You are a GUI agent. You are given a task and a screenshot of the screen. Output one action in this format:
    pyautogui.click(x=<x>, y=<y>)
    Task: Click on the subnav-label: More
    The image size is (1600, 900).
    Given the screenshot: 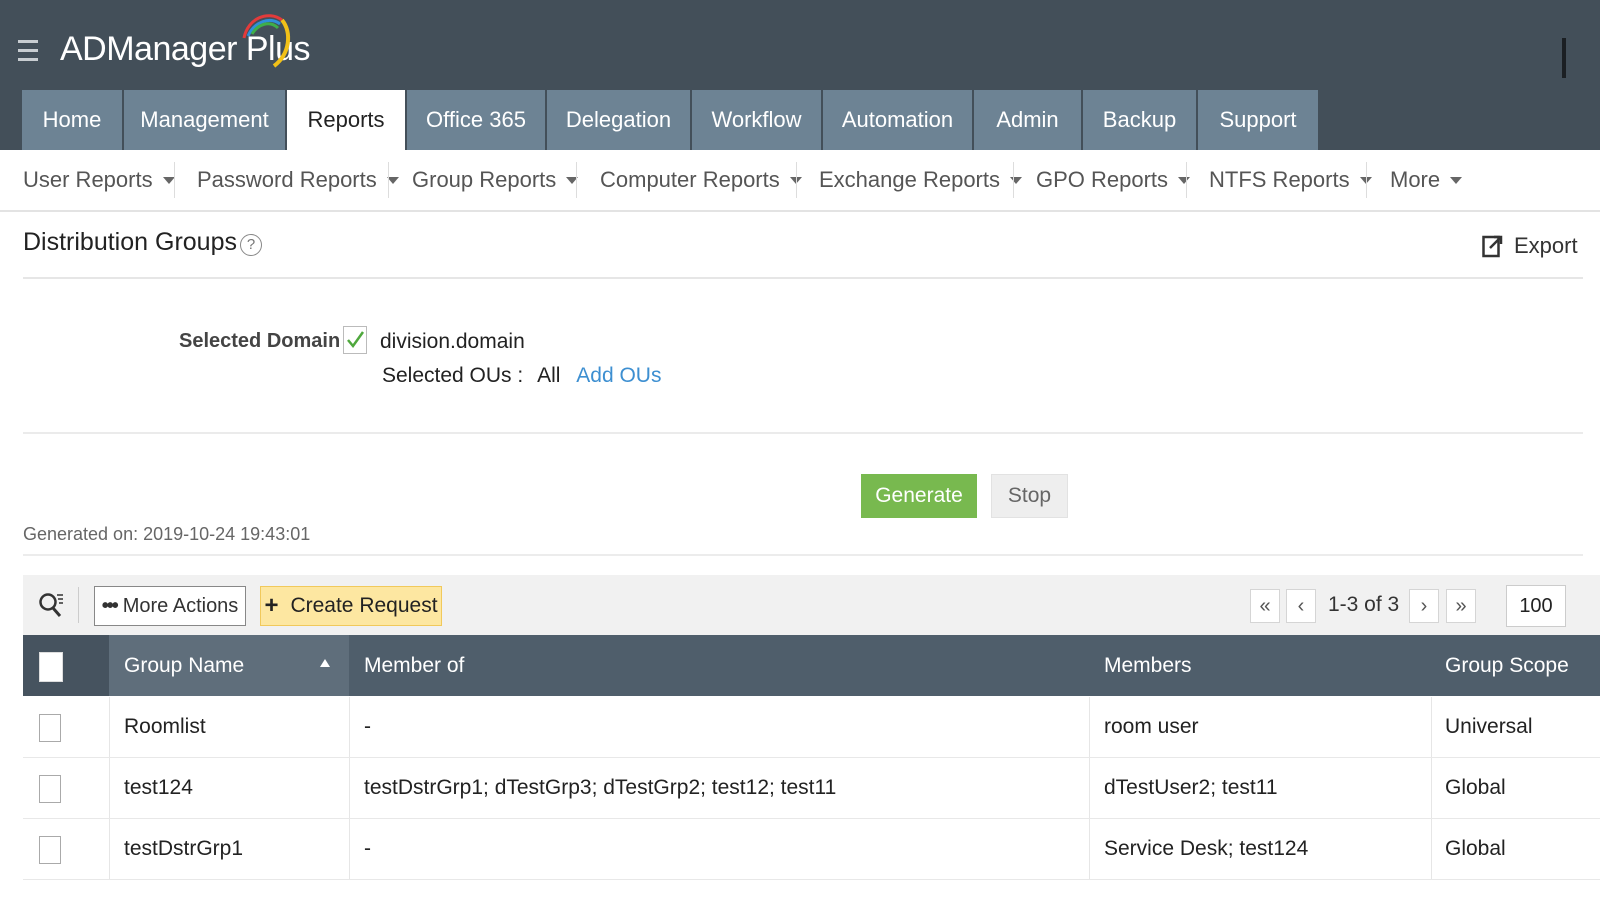 What is the action you would take?
    pyautogui.click(x=1415, y=179)
    